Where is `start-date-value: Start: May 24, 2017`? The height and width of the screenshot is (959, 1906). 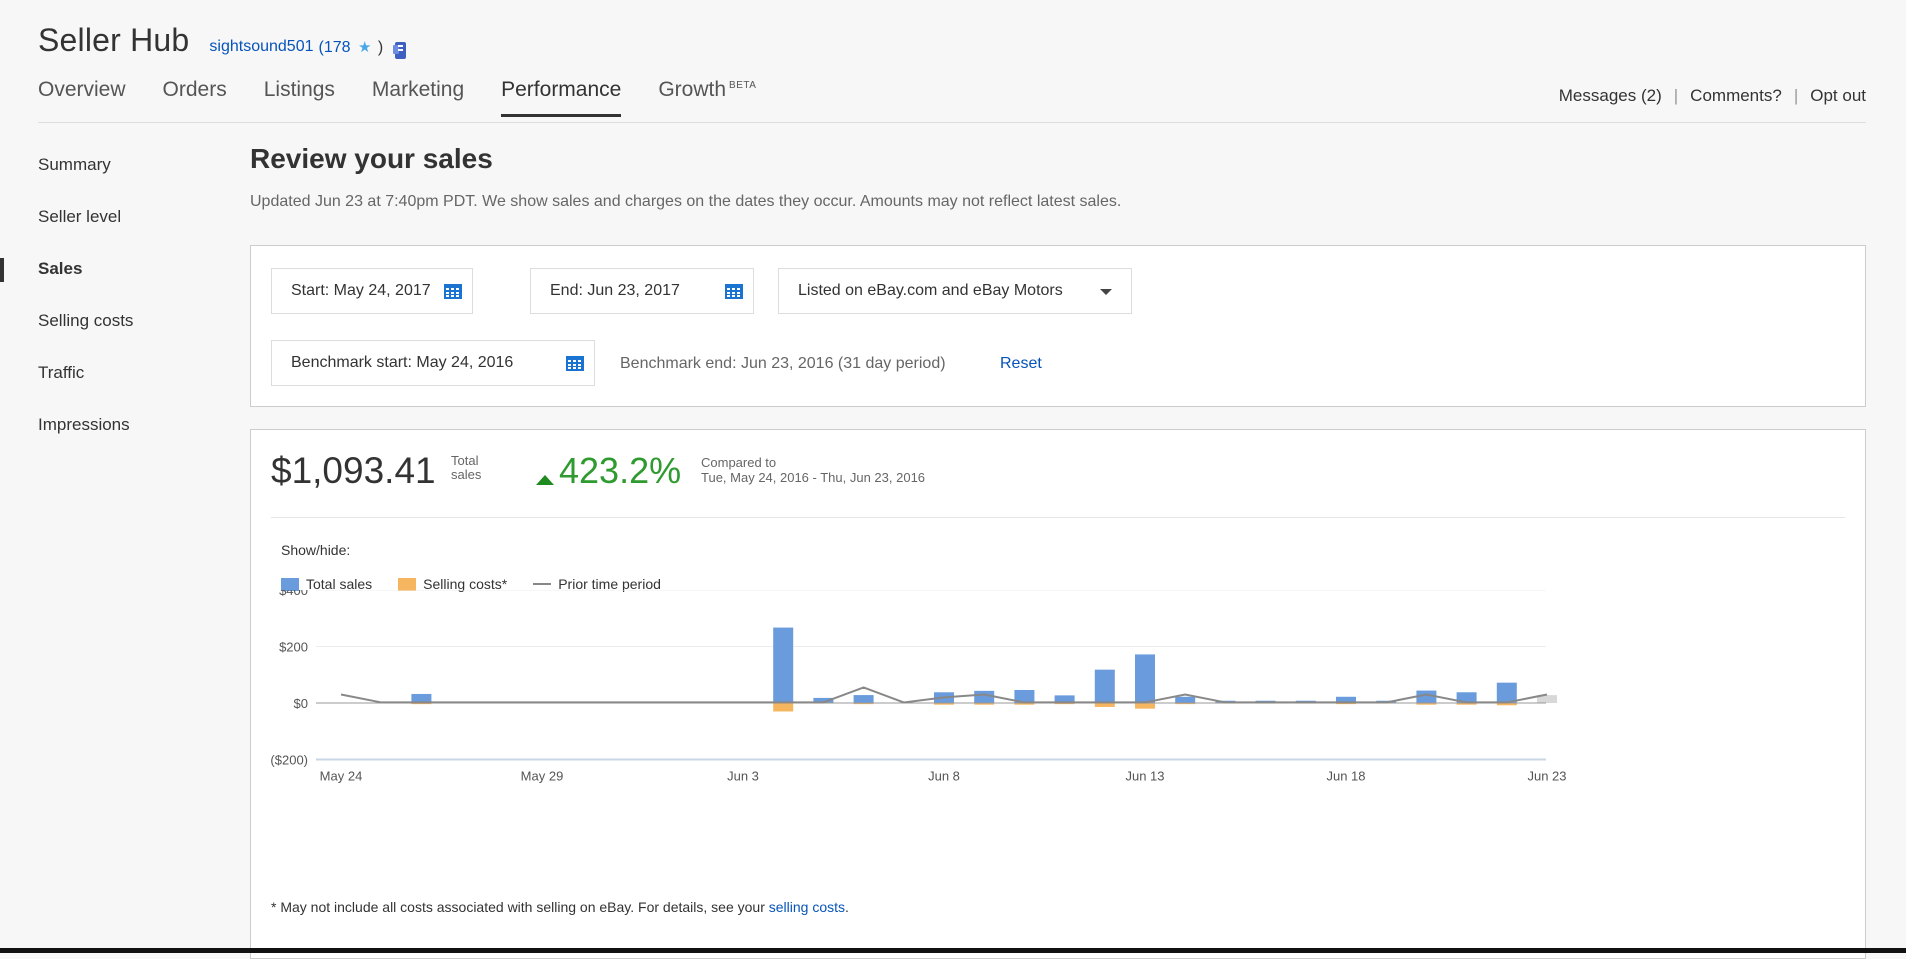
start-date-value: Start: May 24, 2017 is located at coordinates (361, 290).